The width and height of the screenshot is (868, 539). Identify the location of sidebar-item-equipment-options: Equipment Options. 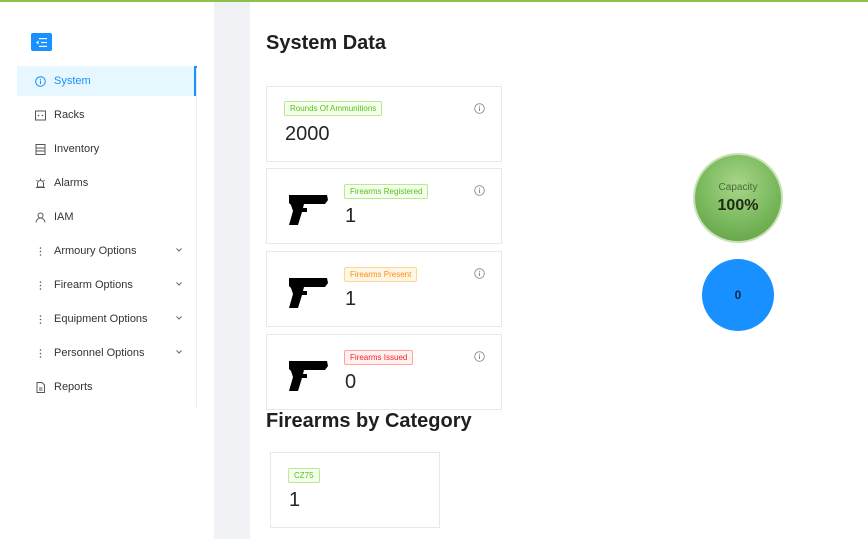
(107, 319).